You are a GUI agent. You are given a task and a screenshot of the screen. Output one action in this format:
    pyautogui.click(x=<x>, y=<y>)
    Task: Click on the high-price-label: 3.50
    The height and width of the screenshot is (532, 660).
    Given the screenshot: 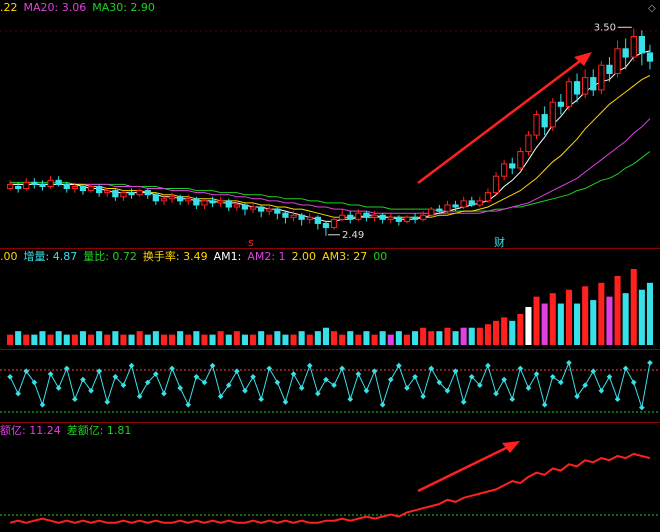 What is the action you would take?
    pyautogui.click(x=605, y=27)
    